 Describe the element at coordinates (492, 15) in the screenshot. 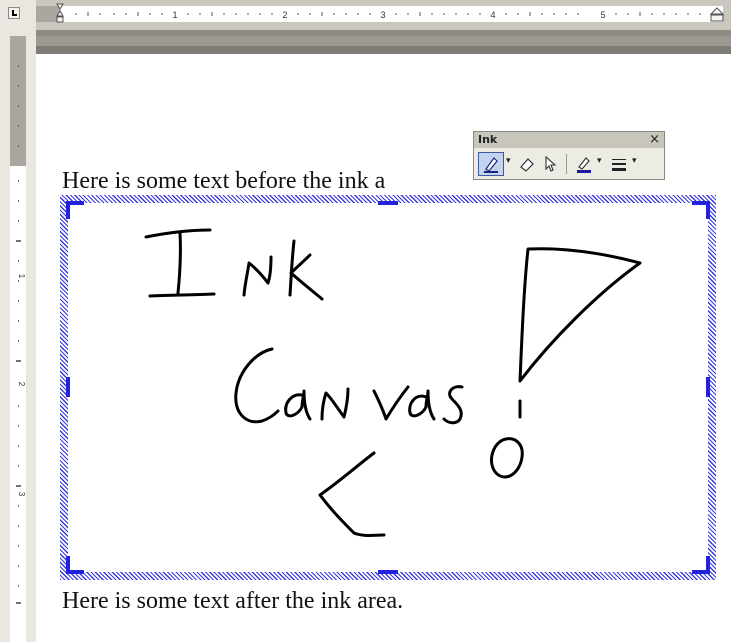

I see `ruler-number: 4` at that location.